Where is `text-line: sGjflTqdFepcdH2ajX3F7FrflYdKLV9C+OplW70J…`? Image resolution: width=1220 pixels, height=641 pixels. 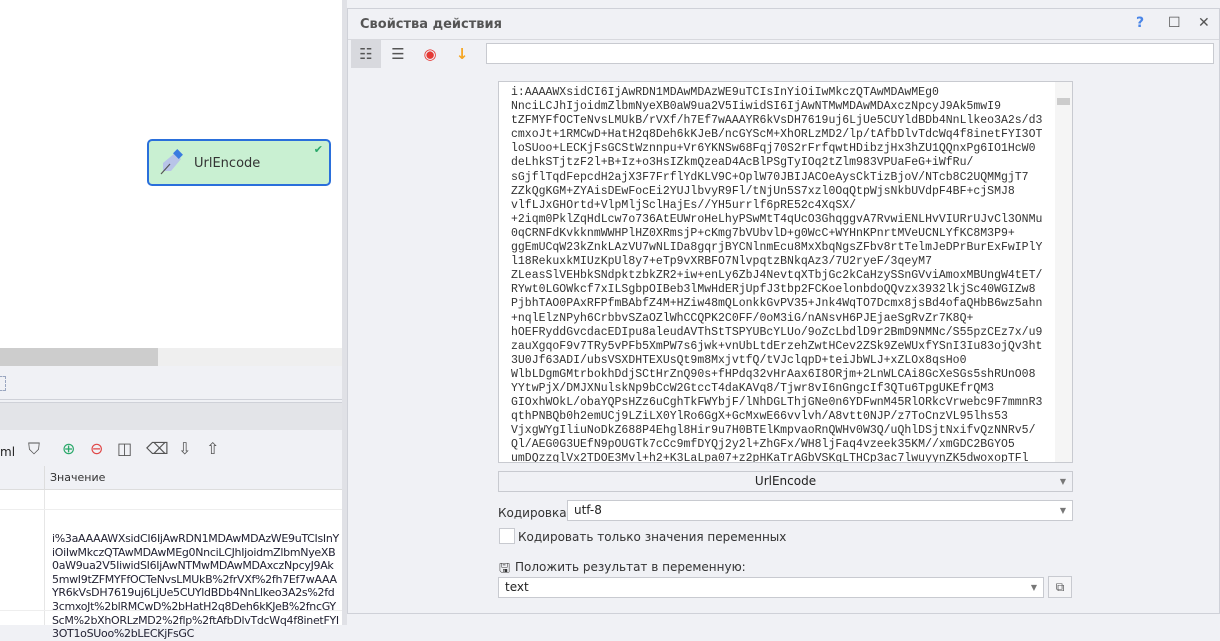
text-line: sGjflTqdFepcdH2ajX3F7FrflYdKLV9C+OplW70J… is located at coordinates (770, 177).